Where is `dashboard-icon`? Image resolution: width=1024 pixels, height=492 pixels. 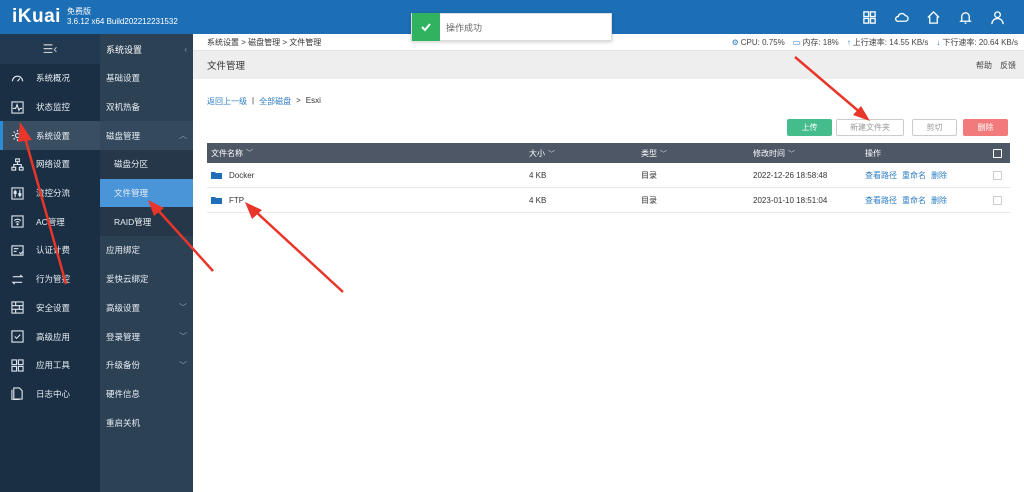
dashboard-icon is located at coordinates (17, 78).